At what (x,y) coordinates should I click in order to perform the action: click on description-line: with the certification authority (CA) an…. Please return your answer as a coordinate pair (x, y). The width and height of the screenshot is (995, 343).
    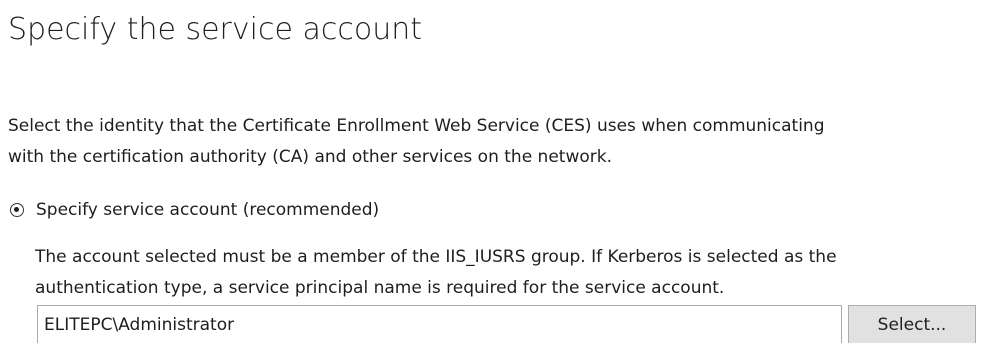
    Looking at the image, I should click on (310, 157).